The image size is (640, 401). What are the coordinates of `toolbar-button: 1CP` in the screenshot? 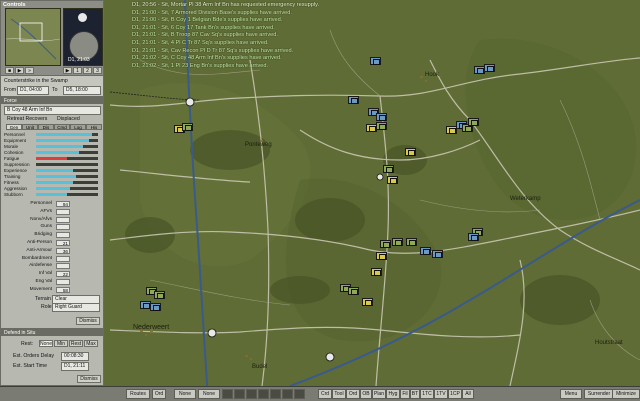 It's located at (455, 394).